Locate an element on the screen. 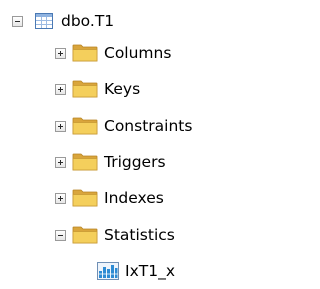  tree-node-constraints-label: Constraints is located at coordinates (148, 126).